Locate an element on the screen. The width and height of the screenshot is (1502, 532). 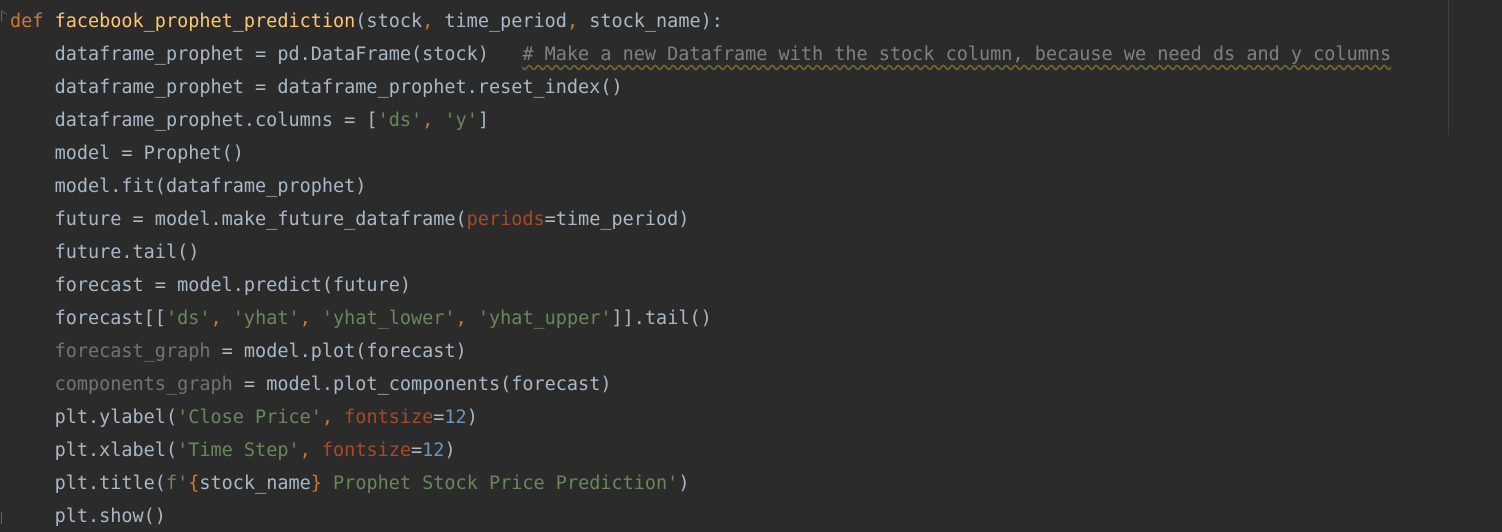
code-line: forecast = model.predict(future) is located at coordinates (210, 285).